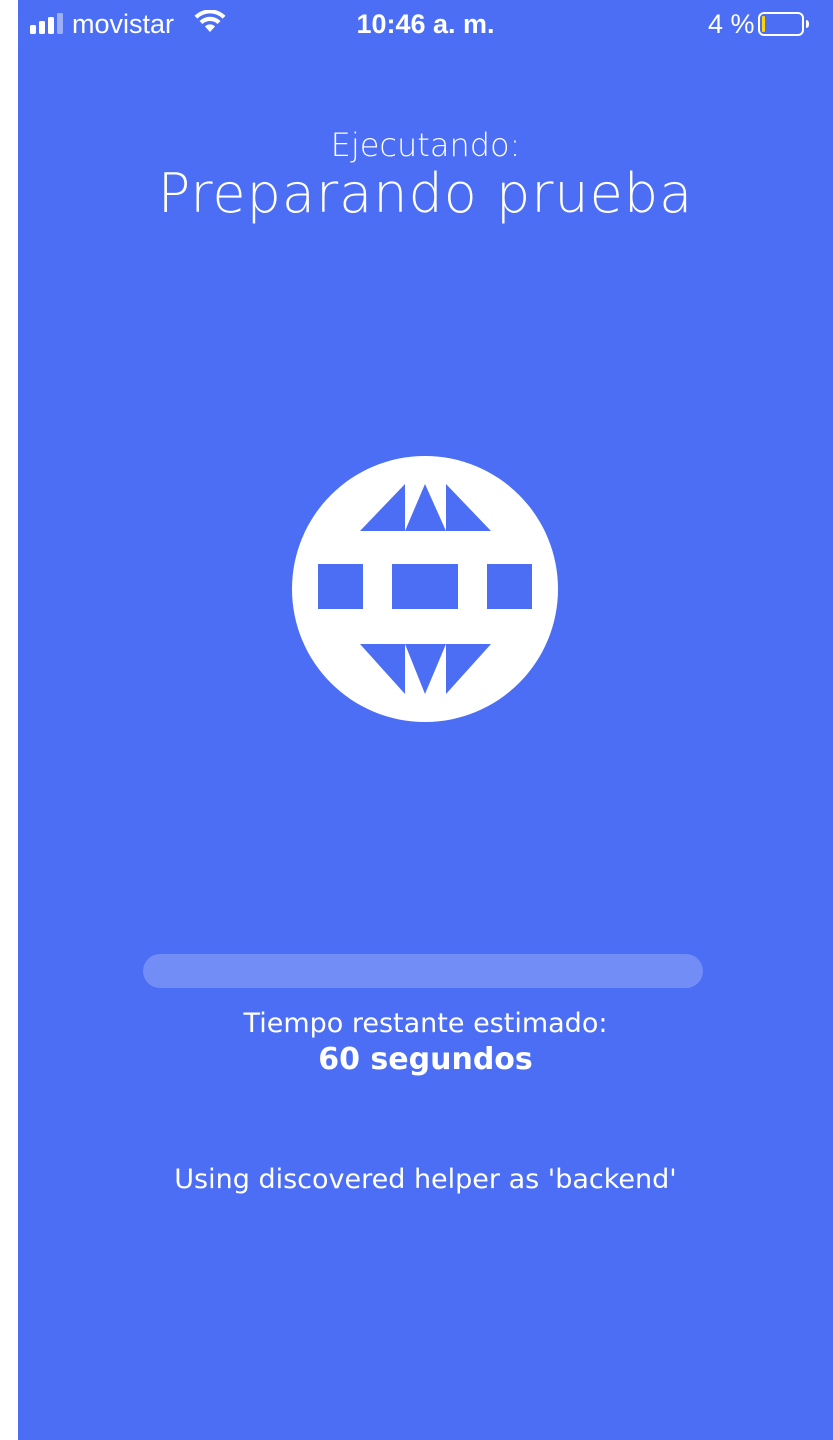 The height and width of the screenshot is (1440, 833). Describe the element at coordinates (425, 1179) in the screenshot. I see `helper-status-message: Using discovered helper as 'backend'` at that location.